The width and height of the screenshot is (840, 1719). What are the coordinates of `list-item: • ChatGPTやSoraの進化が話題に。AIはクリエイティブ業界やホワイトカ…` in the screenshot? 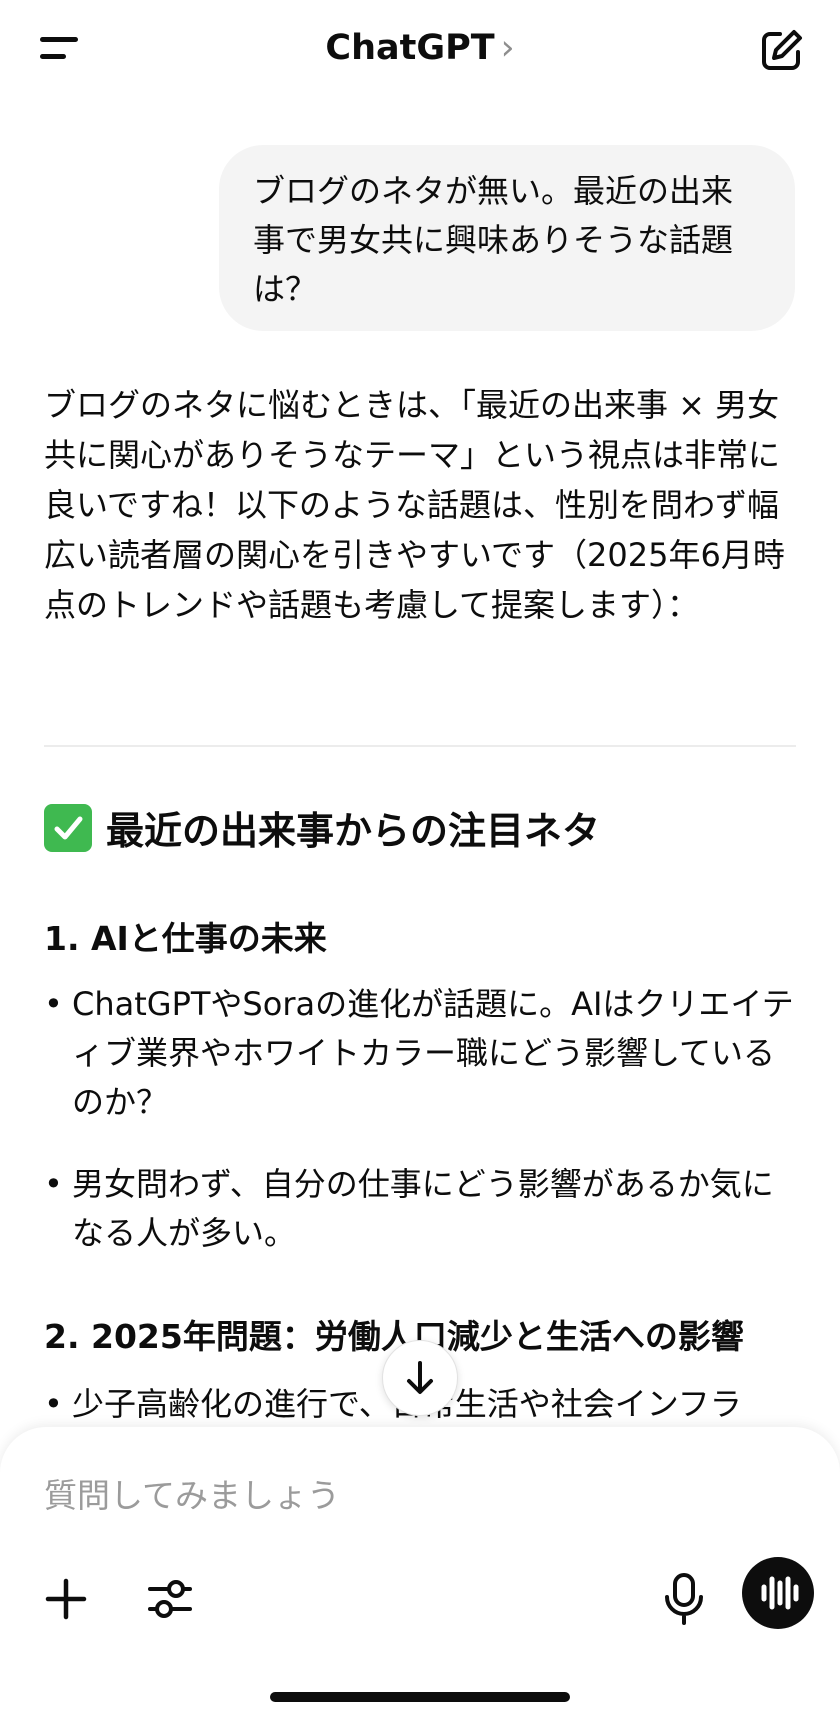 It's located at (419, 1053).